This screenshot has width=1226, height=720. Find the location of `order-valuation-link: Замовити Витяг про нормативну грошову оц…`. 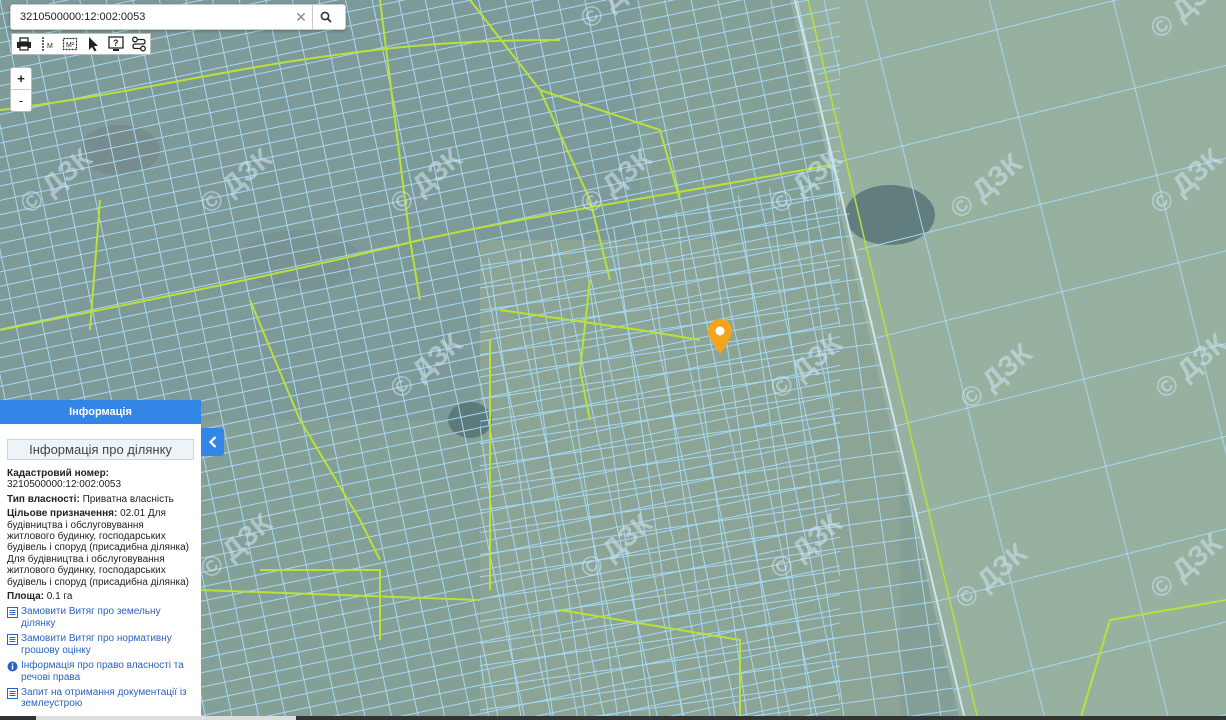

order-valuation-link: Замовити Витяг про нормативну грошову оц… is located at coordinates (100, 644).